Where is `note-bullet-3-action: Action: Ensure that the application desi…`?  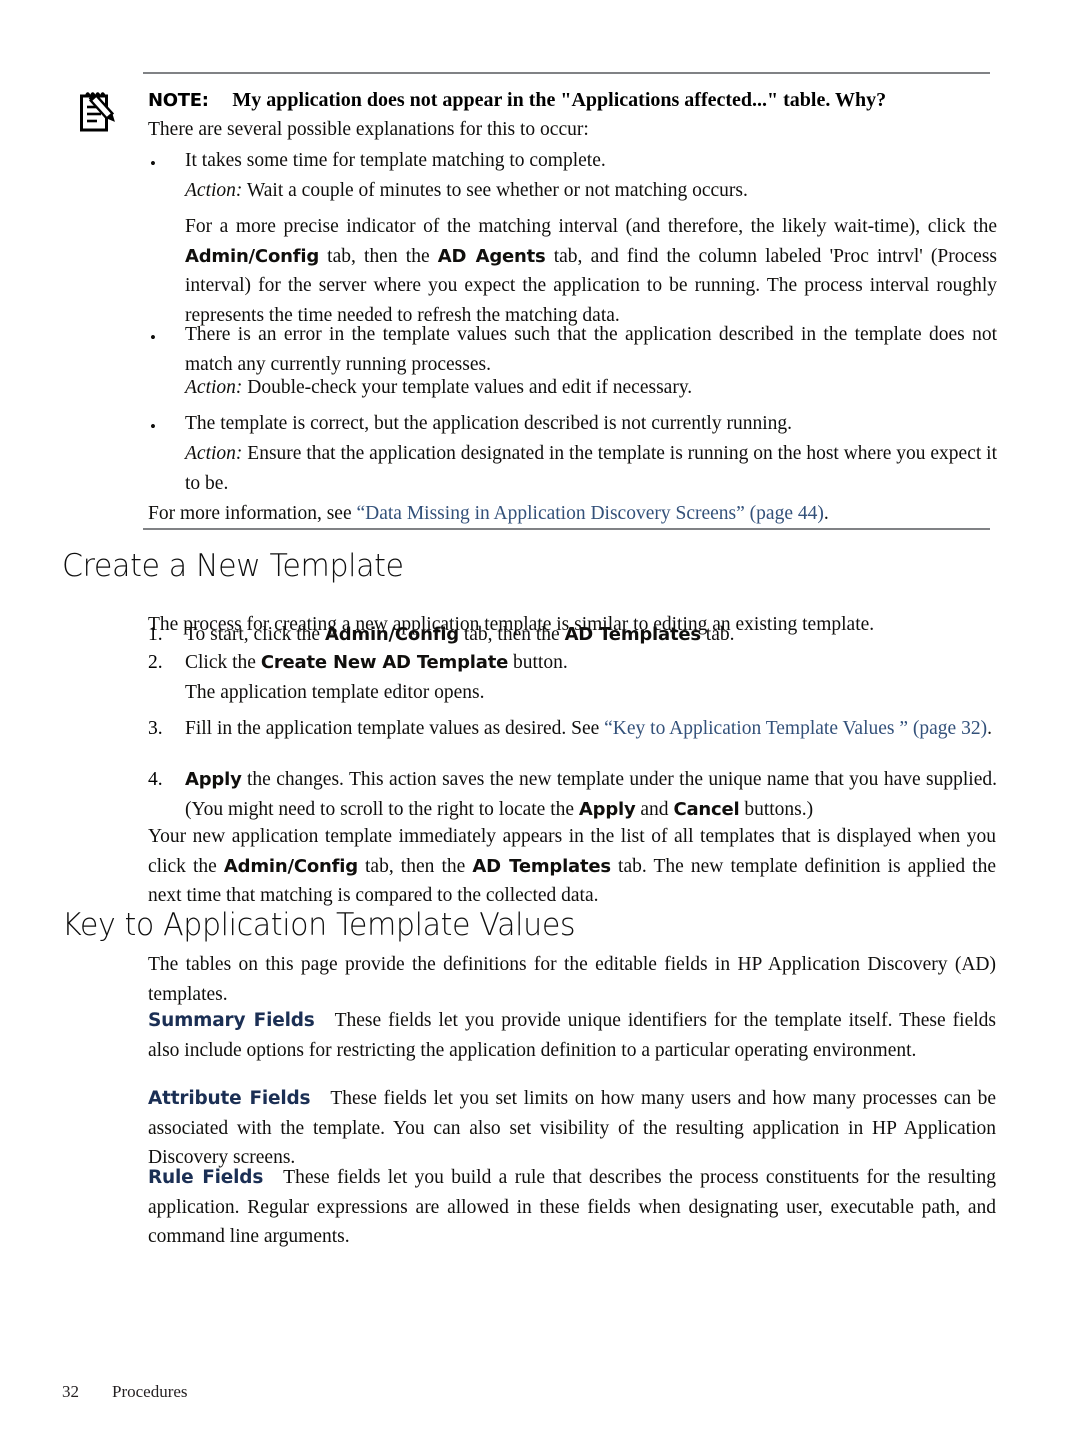 note-bullet-3-action: Action: Ensure that the application desi… is located at coordinates (591, 468).